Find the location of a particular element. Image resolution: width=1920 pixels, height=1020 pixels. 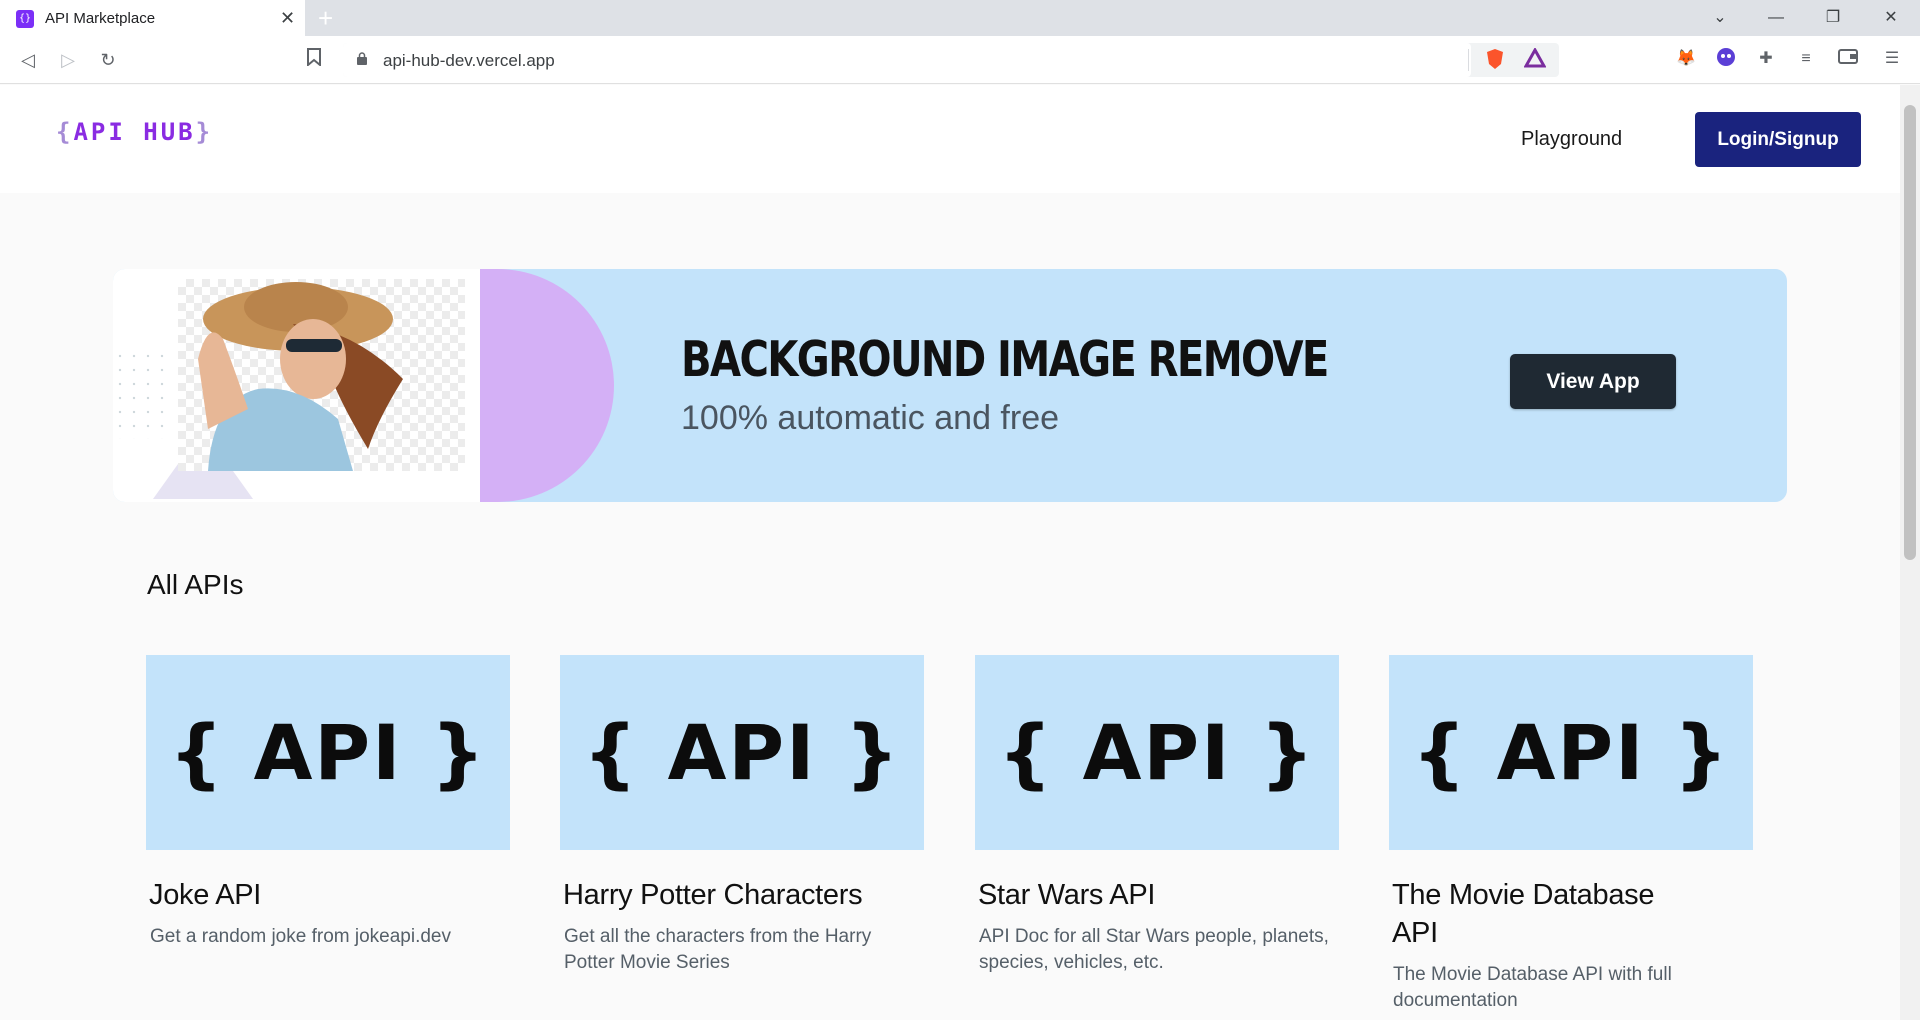

site-logo: {API HUB} is located at coordinates (134, 132).